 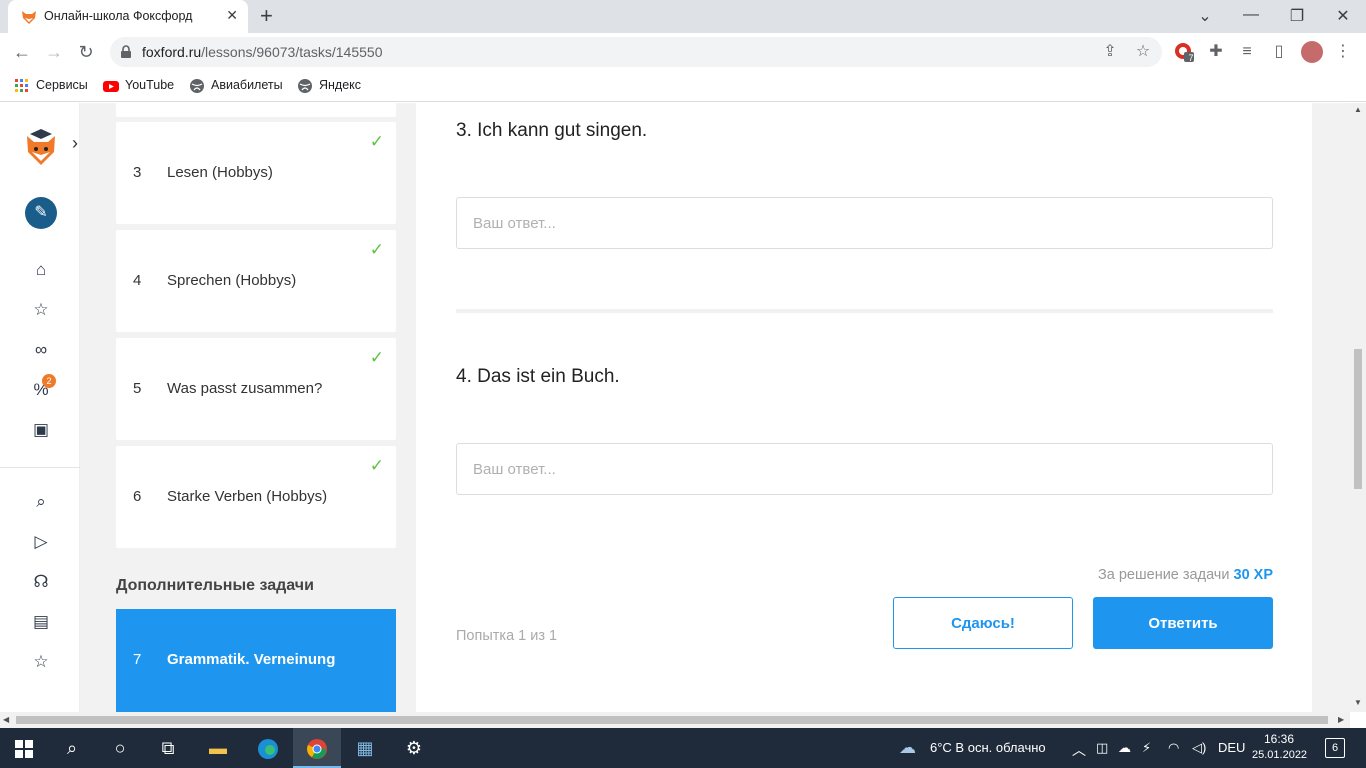 What do you see at coordinates (1312, 52) in the screenshot?
I see `profile-avatar` at bounding box center [1312, 52].